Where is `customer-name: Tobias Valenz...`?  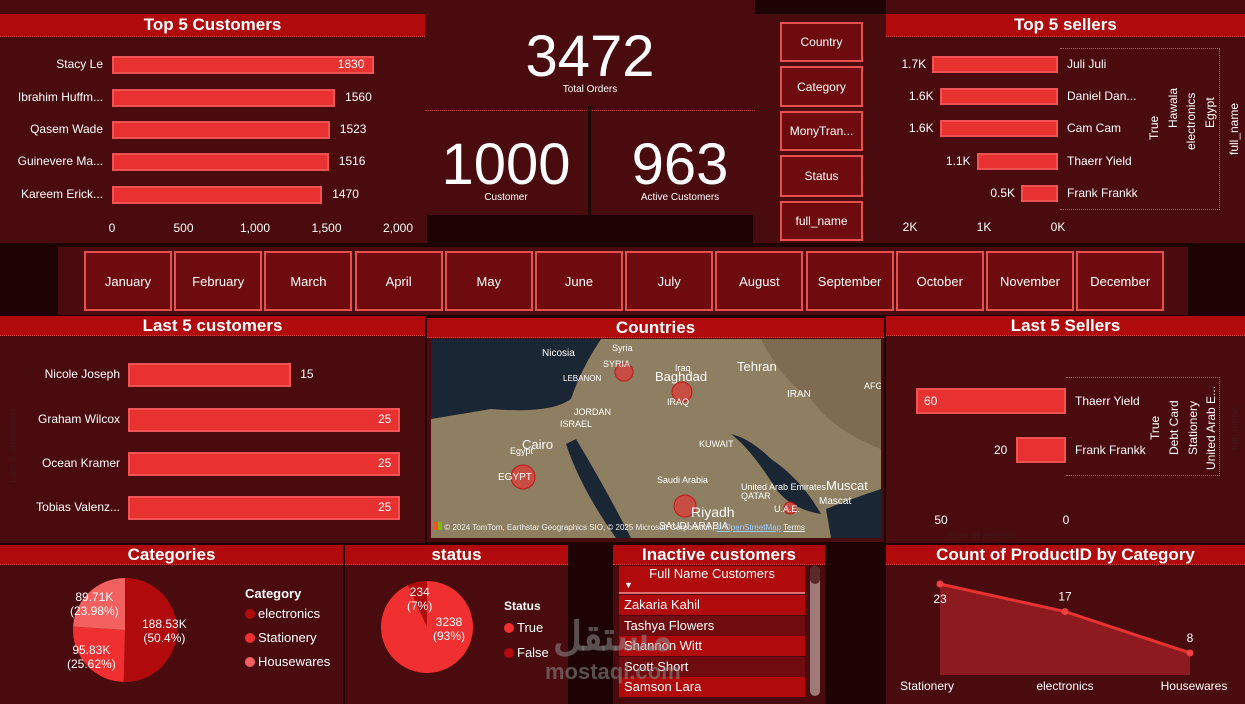
customer-name: Tobias Valenz... is located at coordinates (78, 507).